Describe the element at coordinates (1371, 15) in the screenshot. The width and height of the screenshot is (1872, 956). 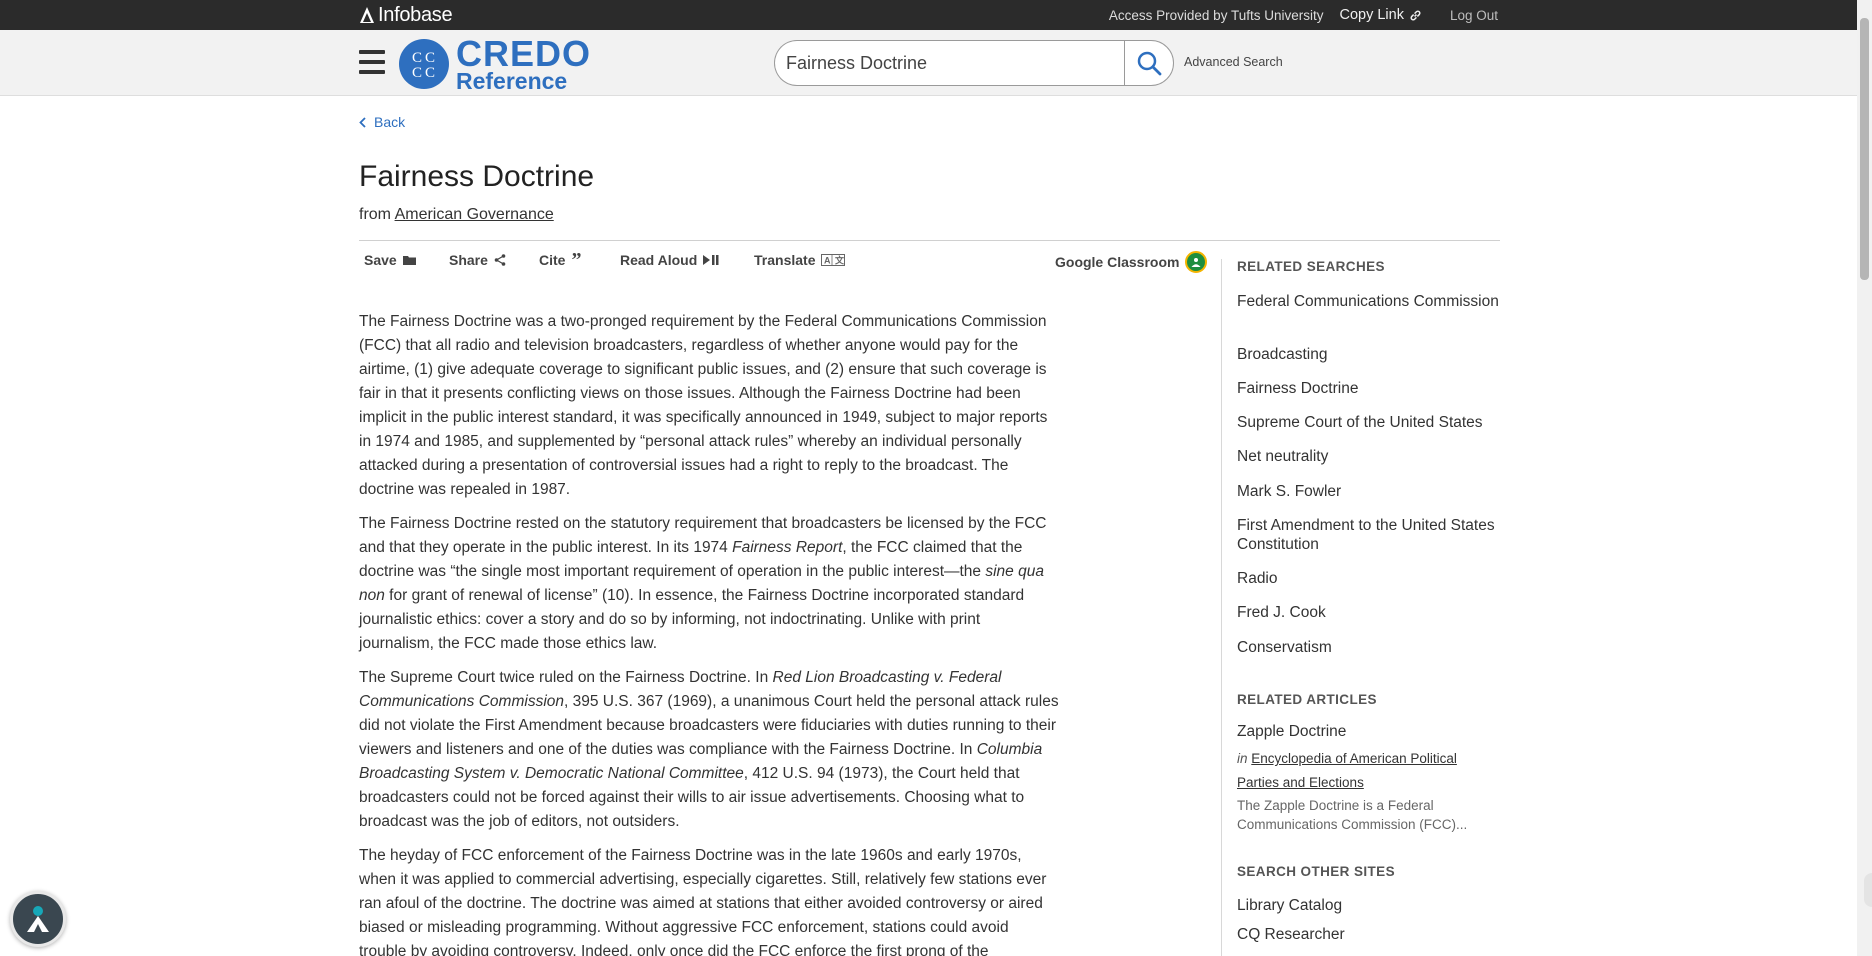
I see `copy-link-label: Copy Link` at that location.